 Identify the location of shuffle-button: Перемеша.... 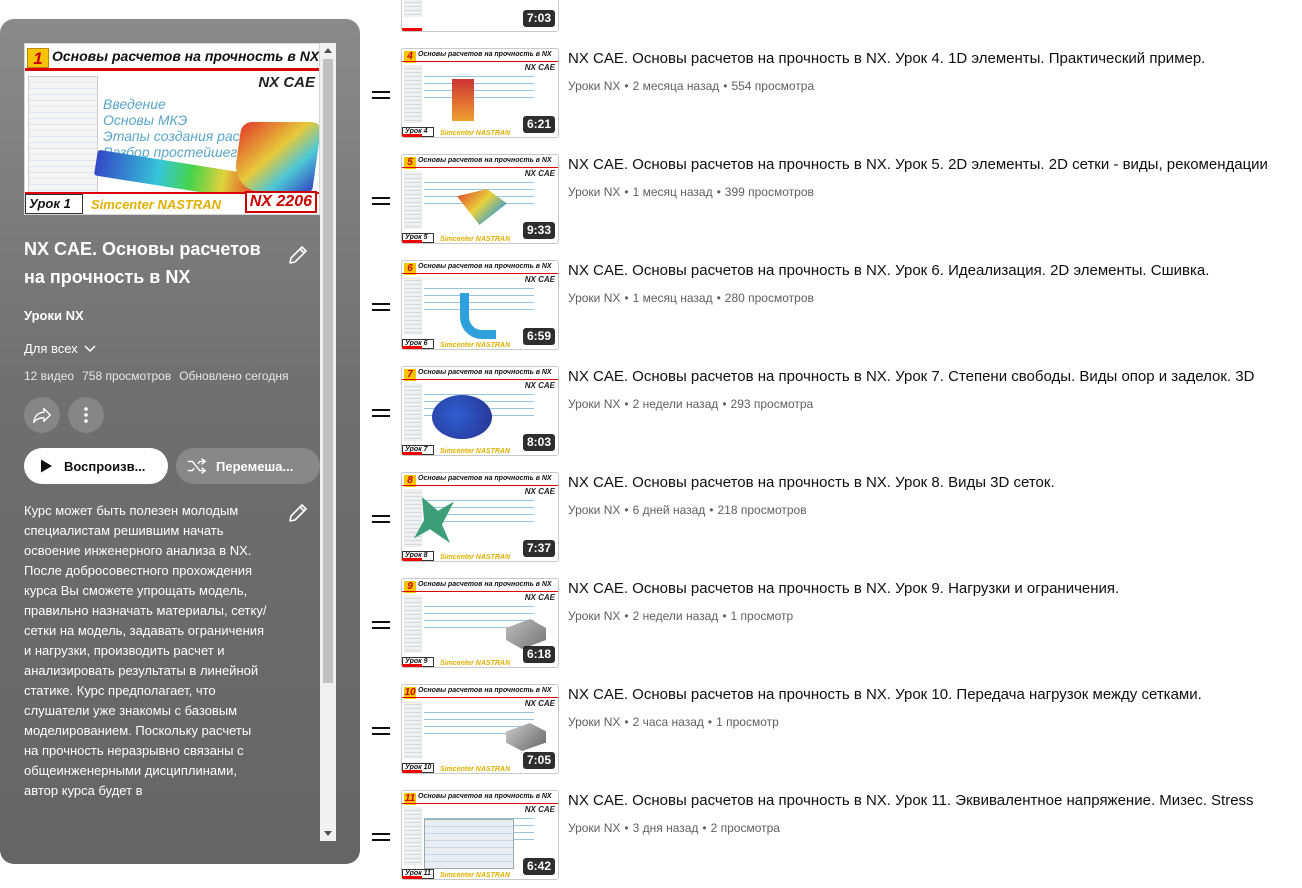
(248, 466).